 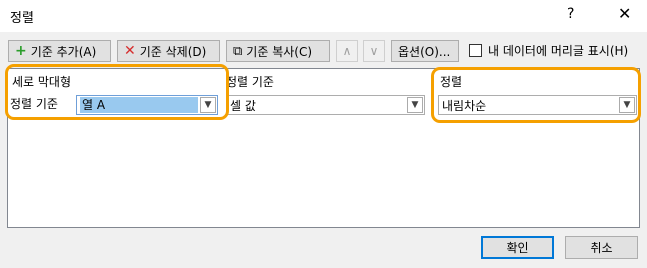 I want to click on checkbox-box, so click(x=475, y=50).